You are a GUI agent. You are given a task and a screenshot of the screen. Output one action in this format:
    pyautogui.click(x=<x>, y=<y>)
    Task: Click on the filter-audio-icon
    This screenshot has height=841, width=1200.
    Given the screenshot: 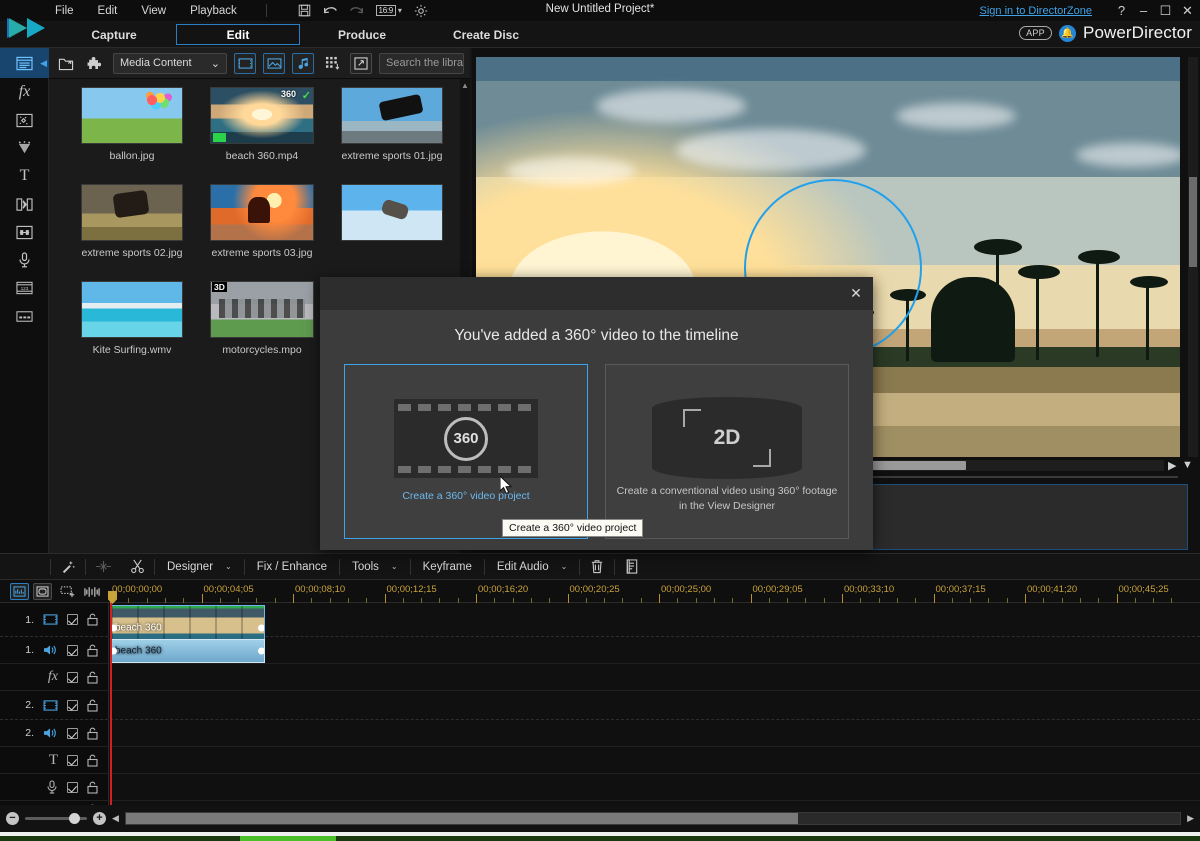 What is the action you would take?
    pyautogui.click(x=303, y=63)
    